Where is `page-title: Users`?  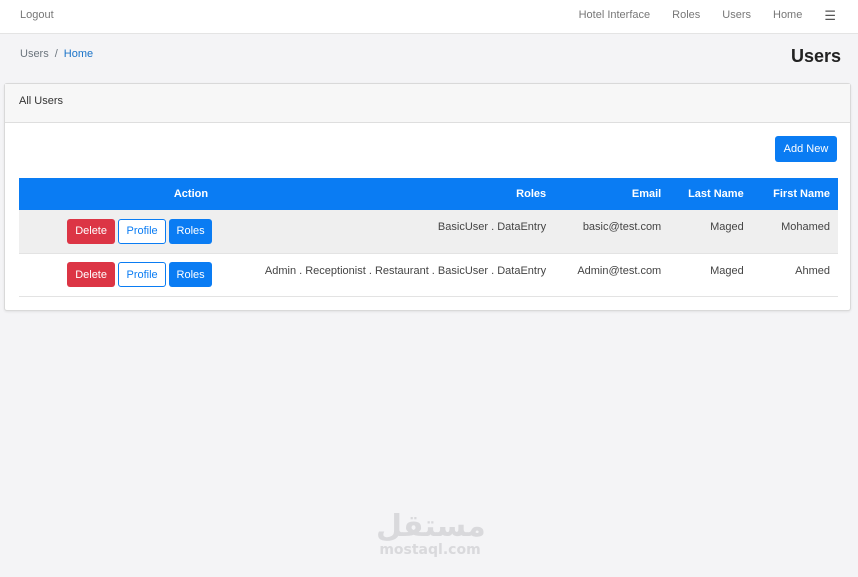
page-title: Users is located at coordinates (815, 56).